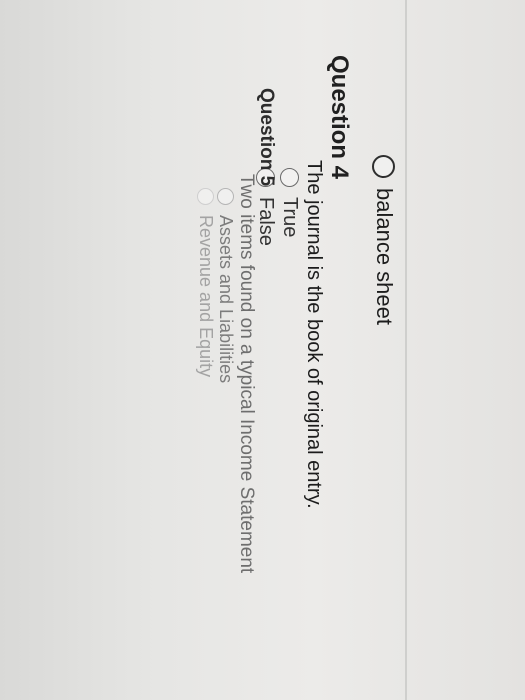 This screenshot has height=700, width=525. I want to click on option-label: Revenue and Equity, so click(206, 296).